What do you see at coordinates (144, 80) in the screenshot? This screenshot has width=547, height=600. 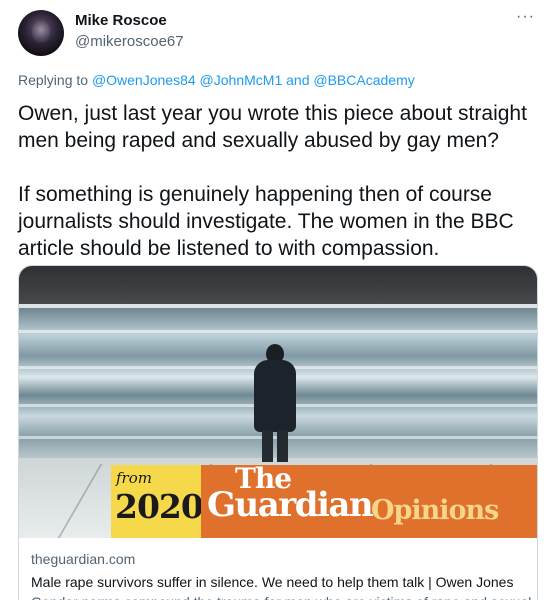 I see `mention-link: @OwenJones84` at bounding box center [144, 80].